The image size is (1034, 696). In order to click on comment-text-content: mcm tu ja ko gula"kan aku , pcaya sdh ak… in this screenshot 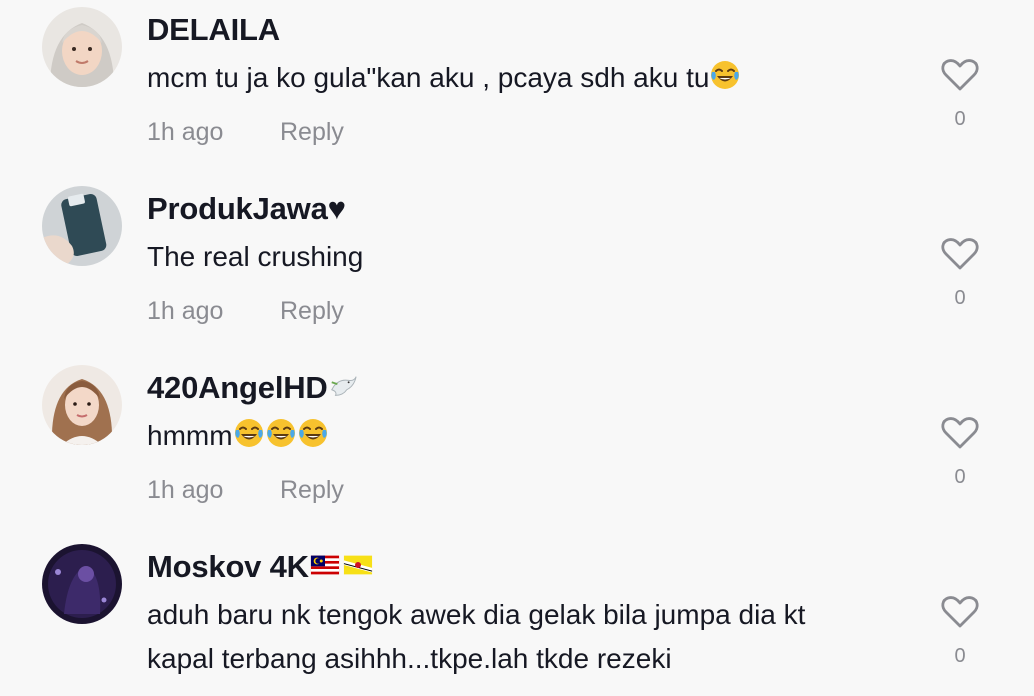, I will do `click(428, 77)`.